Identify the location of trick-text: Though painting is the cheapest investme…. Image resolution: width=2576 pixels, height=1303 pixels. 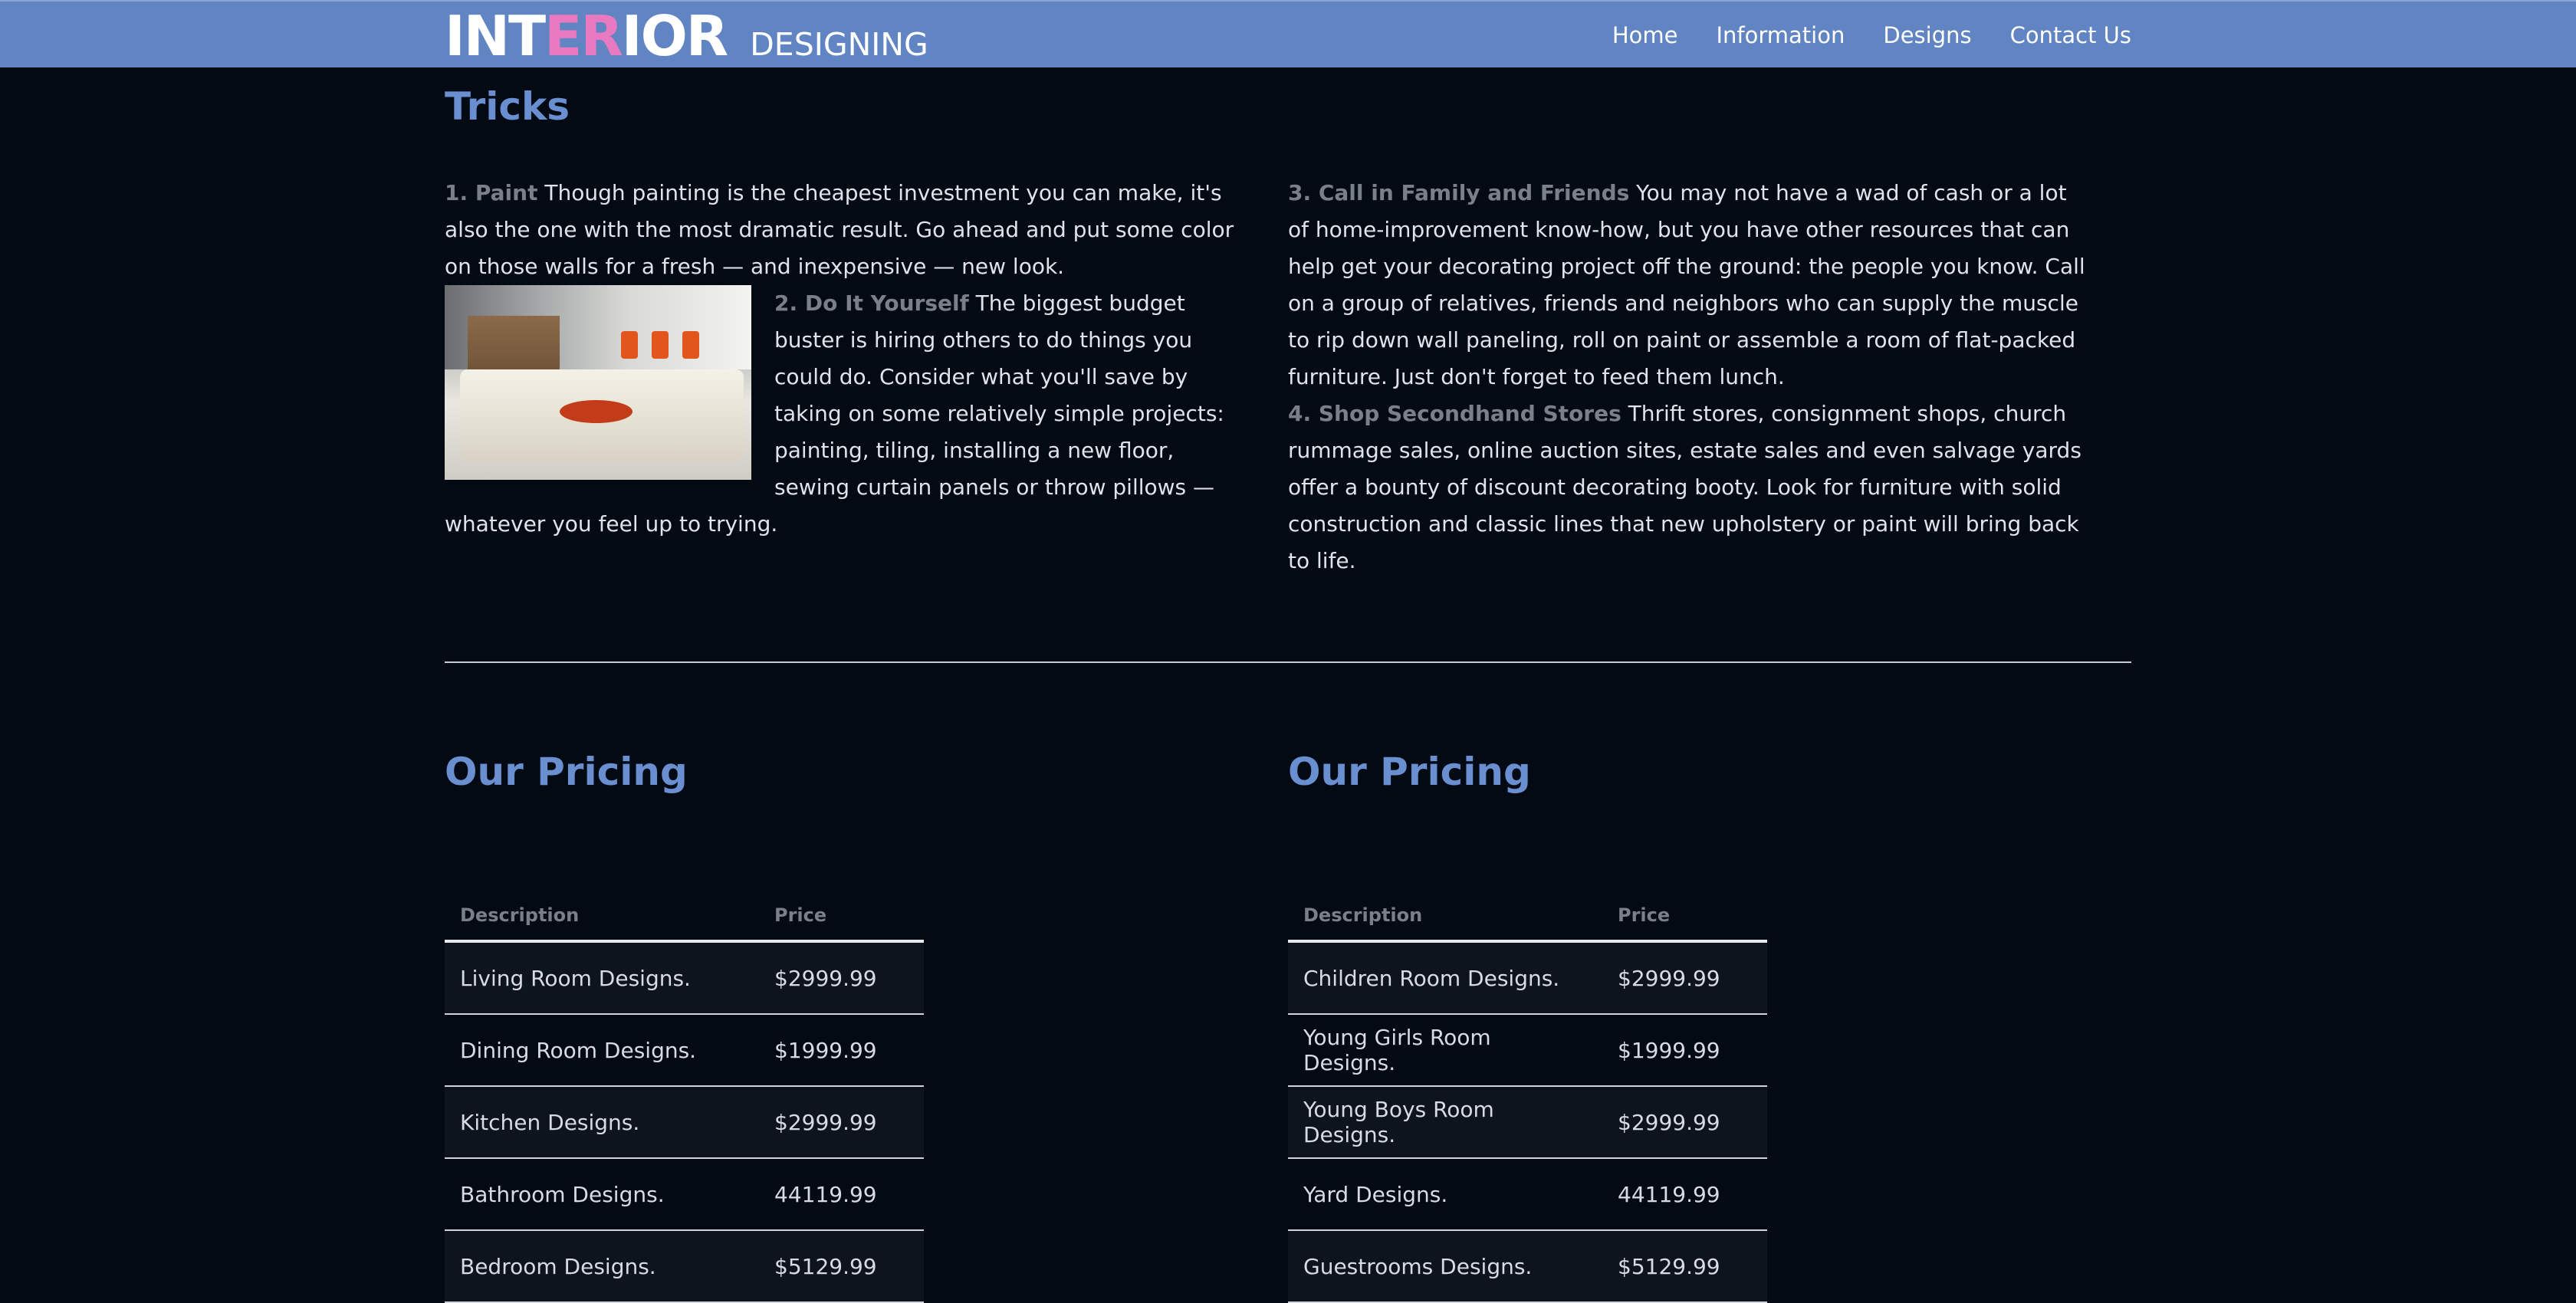
(839, 229).